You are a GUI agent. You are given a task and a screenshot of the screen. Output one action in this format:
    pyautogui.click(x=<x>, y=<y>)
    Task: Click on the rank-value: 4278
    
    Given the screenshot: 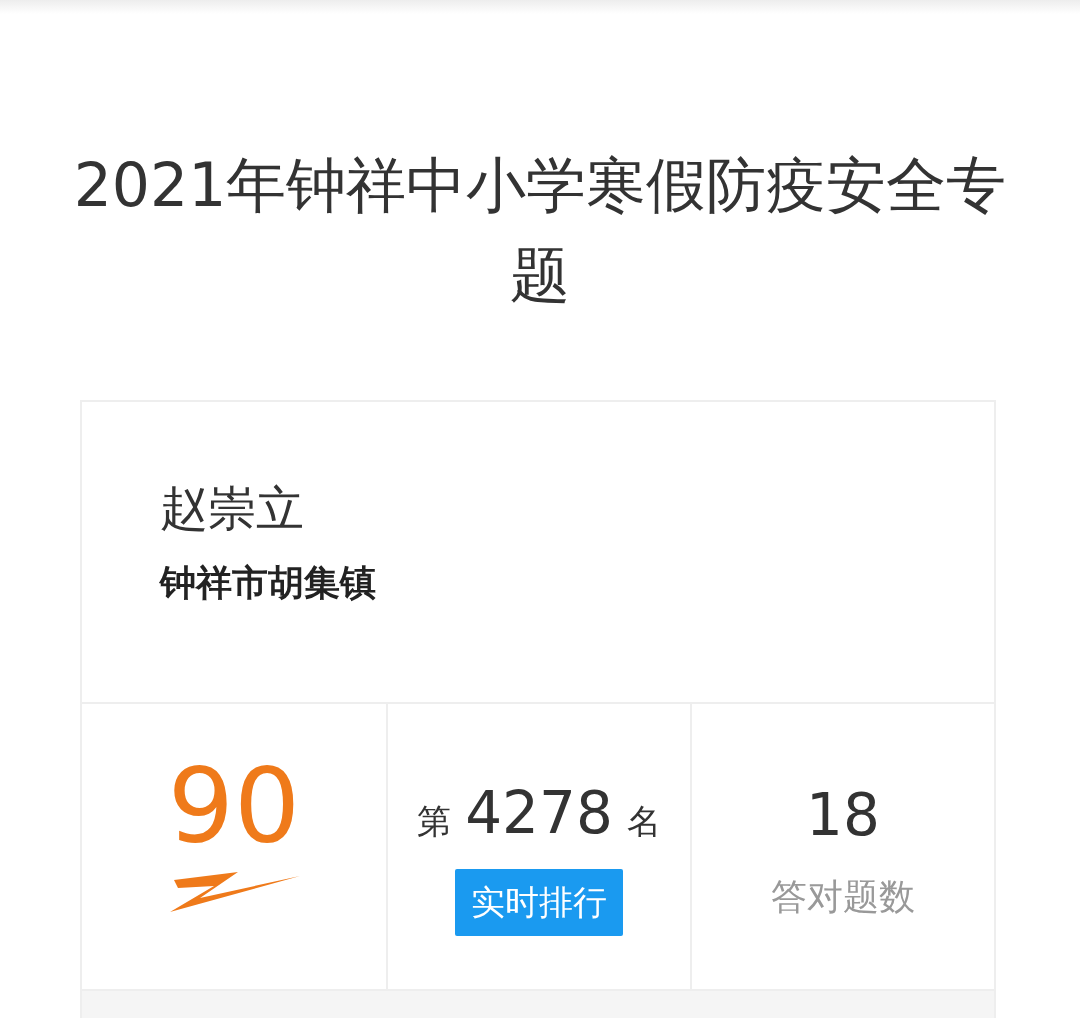 What is the action you would take?
    pyautogui.click(x=539, y=813)
    